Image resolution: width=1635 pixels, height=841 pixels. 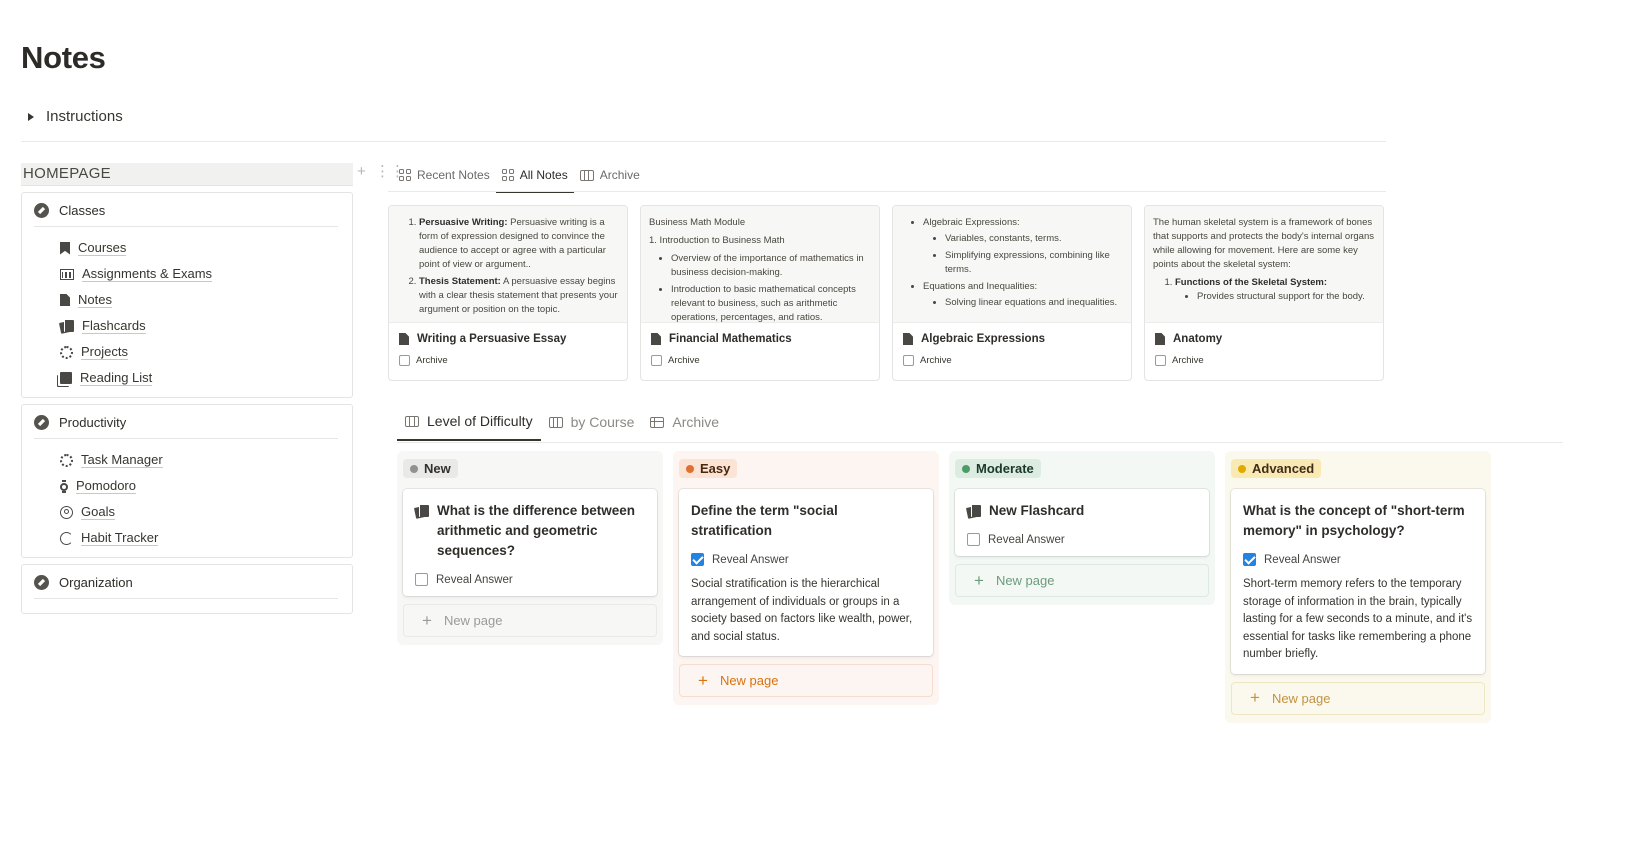 I want to click on instructions-toggle: Instructions, so click(x=72, y=116).